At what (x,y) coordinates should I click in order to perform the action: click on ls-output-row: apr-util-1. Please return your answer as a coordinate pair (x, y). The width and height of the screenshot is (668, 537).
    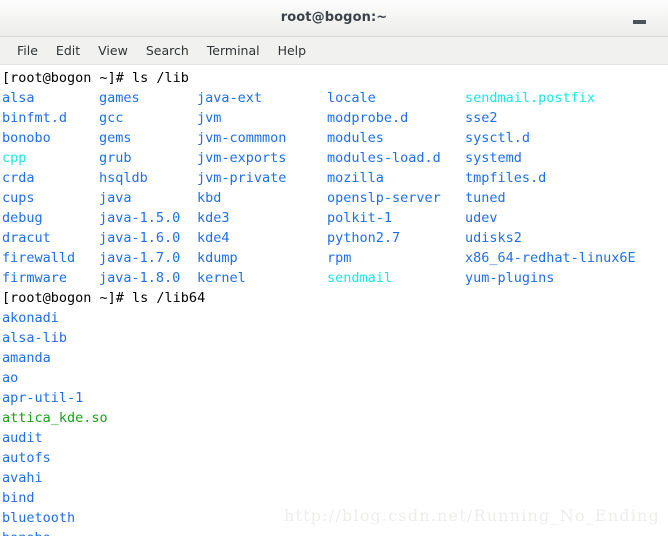
    Looking at the image, I should click on (334, 398).